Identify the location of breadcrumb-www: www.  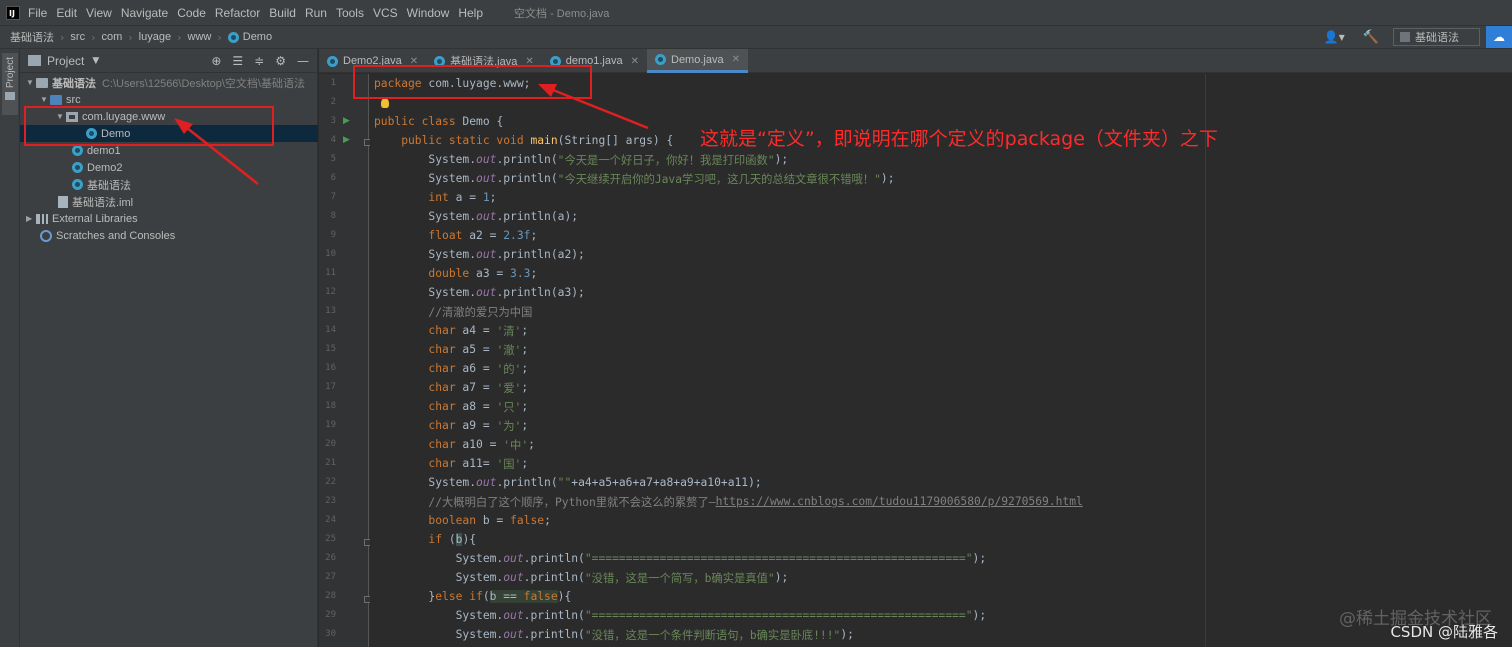
(200, 37).